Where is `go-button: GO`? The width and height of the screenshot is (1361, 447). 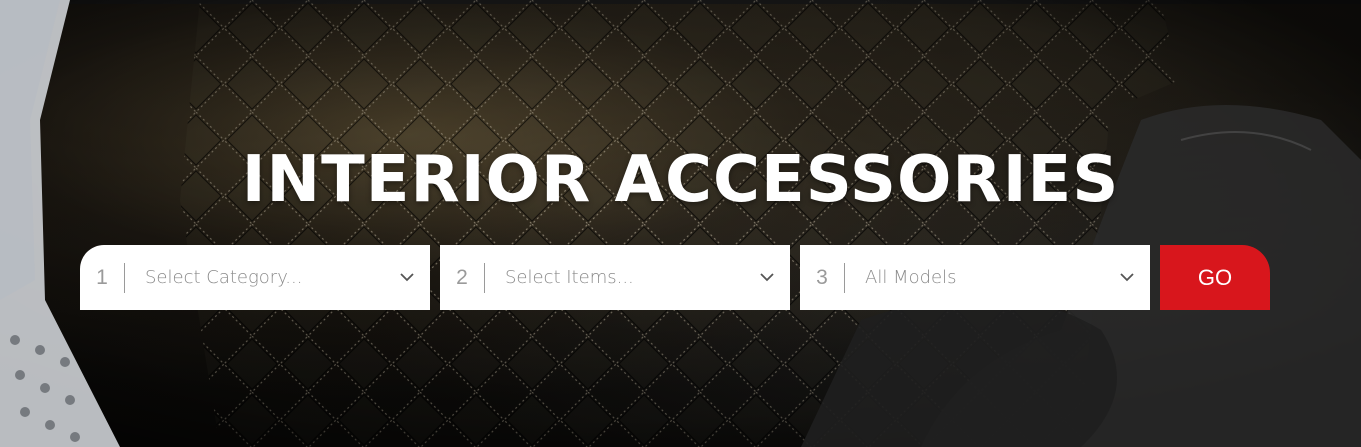
go-button: GO is located at coordinates (1215, 277).